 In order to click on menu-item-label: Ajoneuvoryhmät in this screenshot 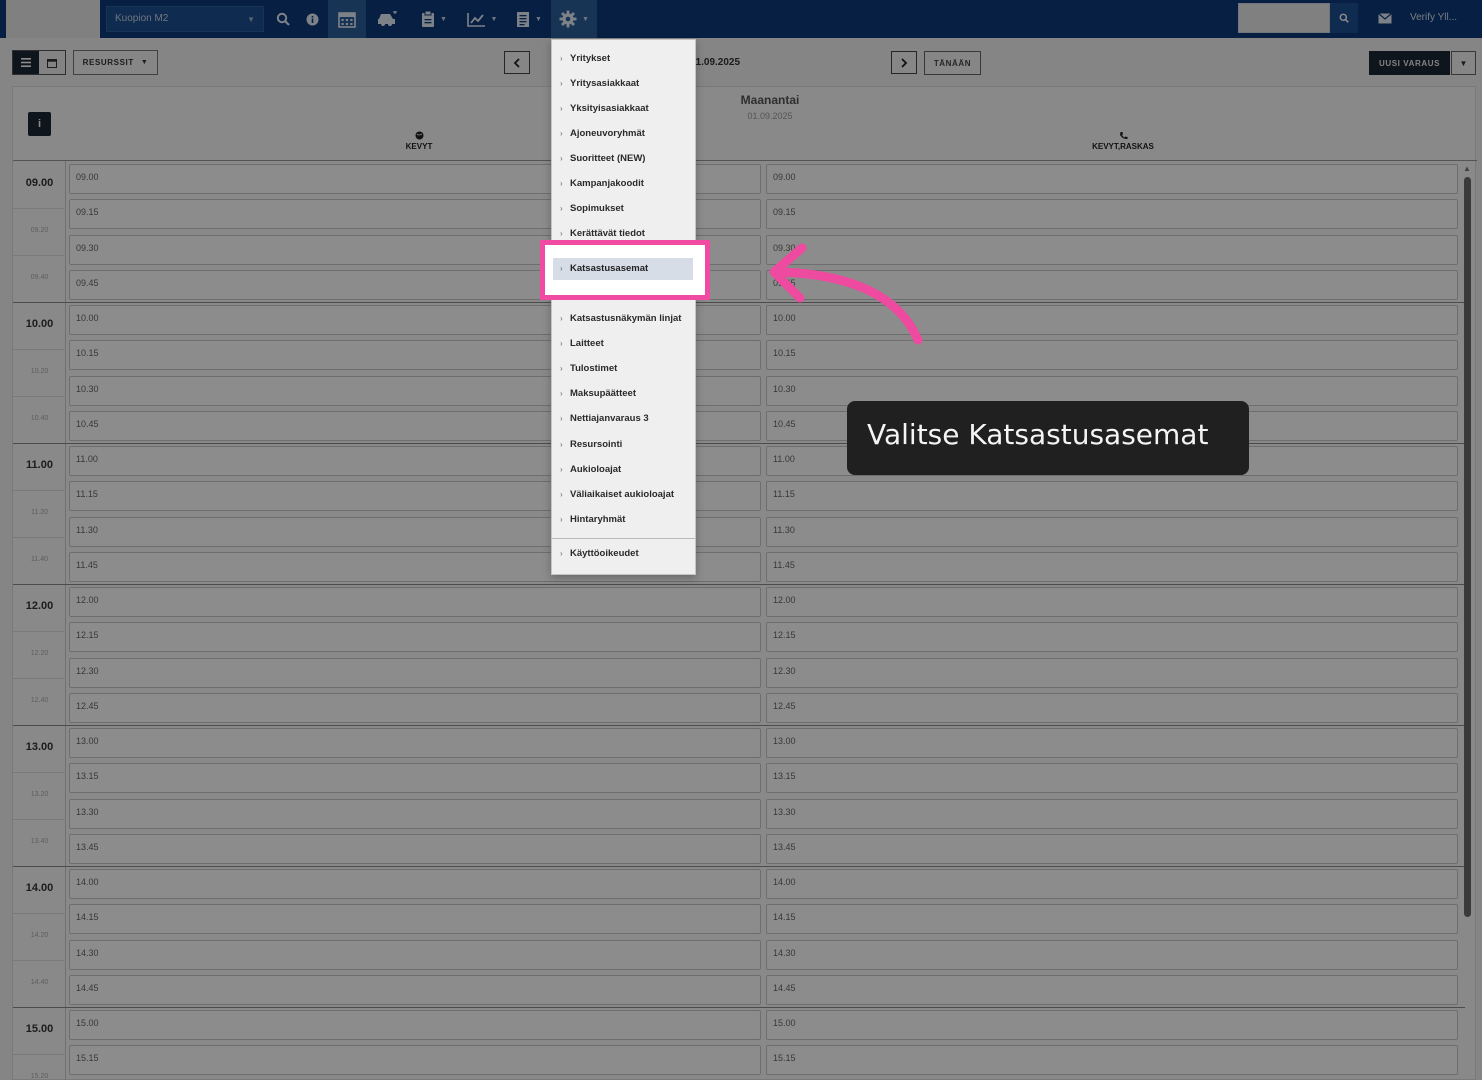, I will do `click(607, 133)`.